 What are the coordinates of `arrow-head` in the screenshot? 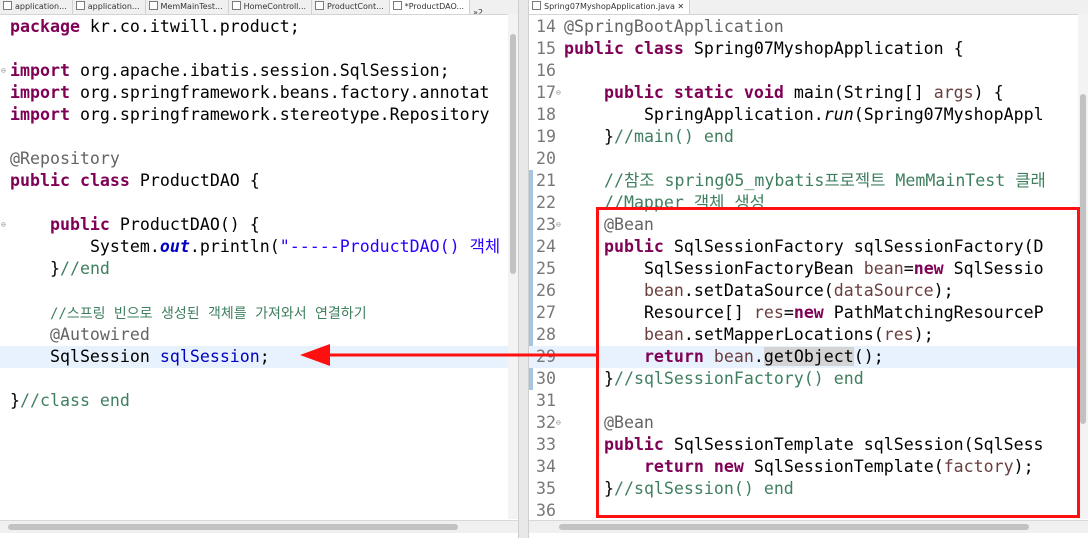 It's located at (315, 355).